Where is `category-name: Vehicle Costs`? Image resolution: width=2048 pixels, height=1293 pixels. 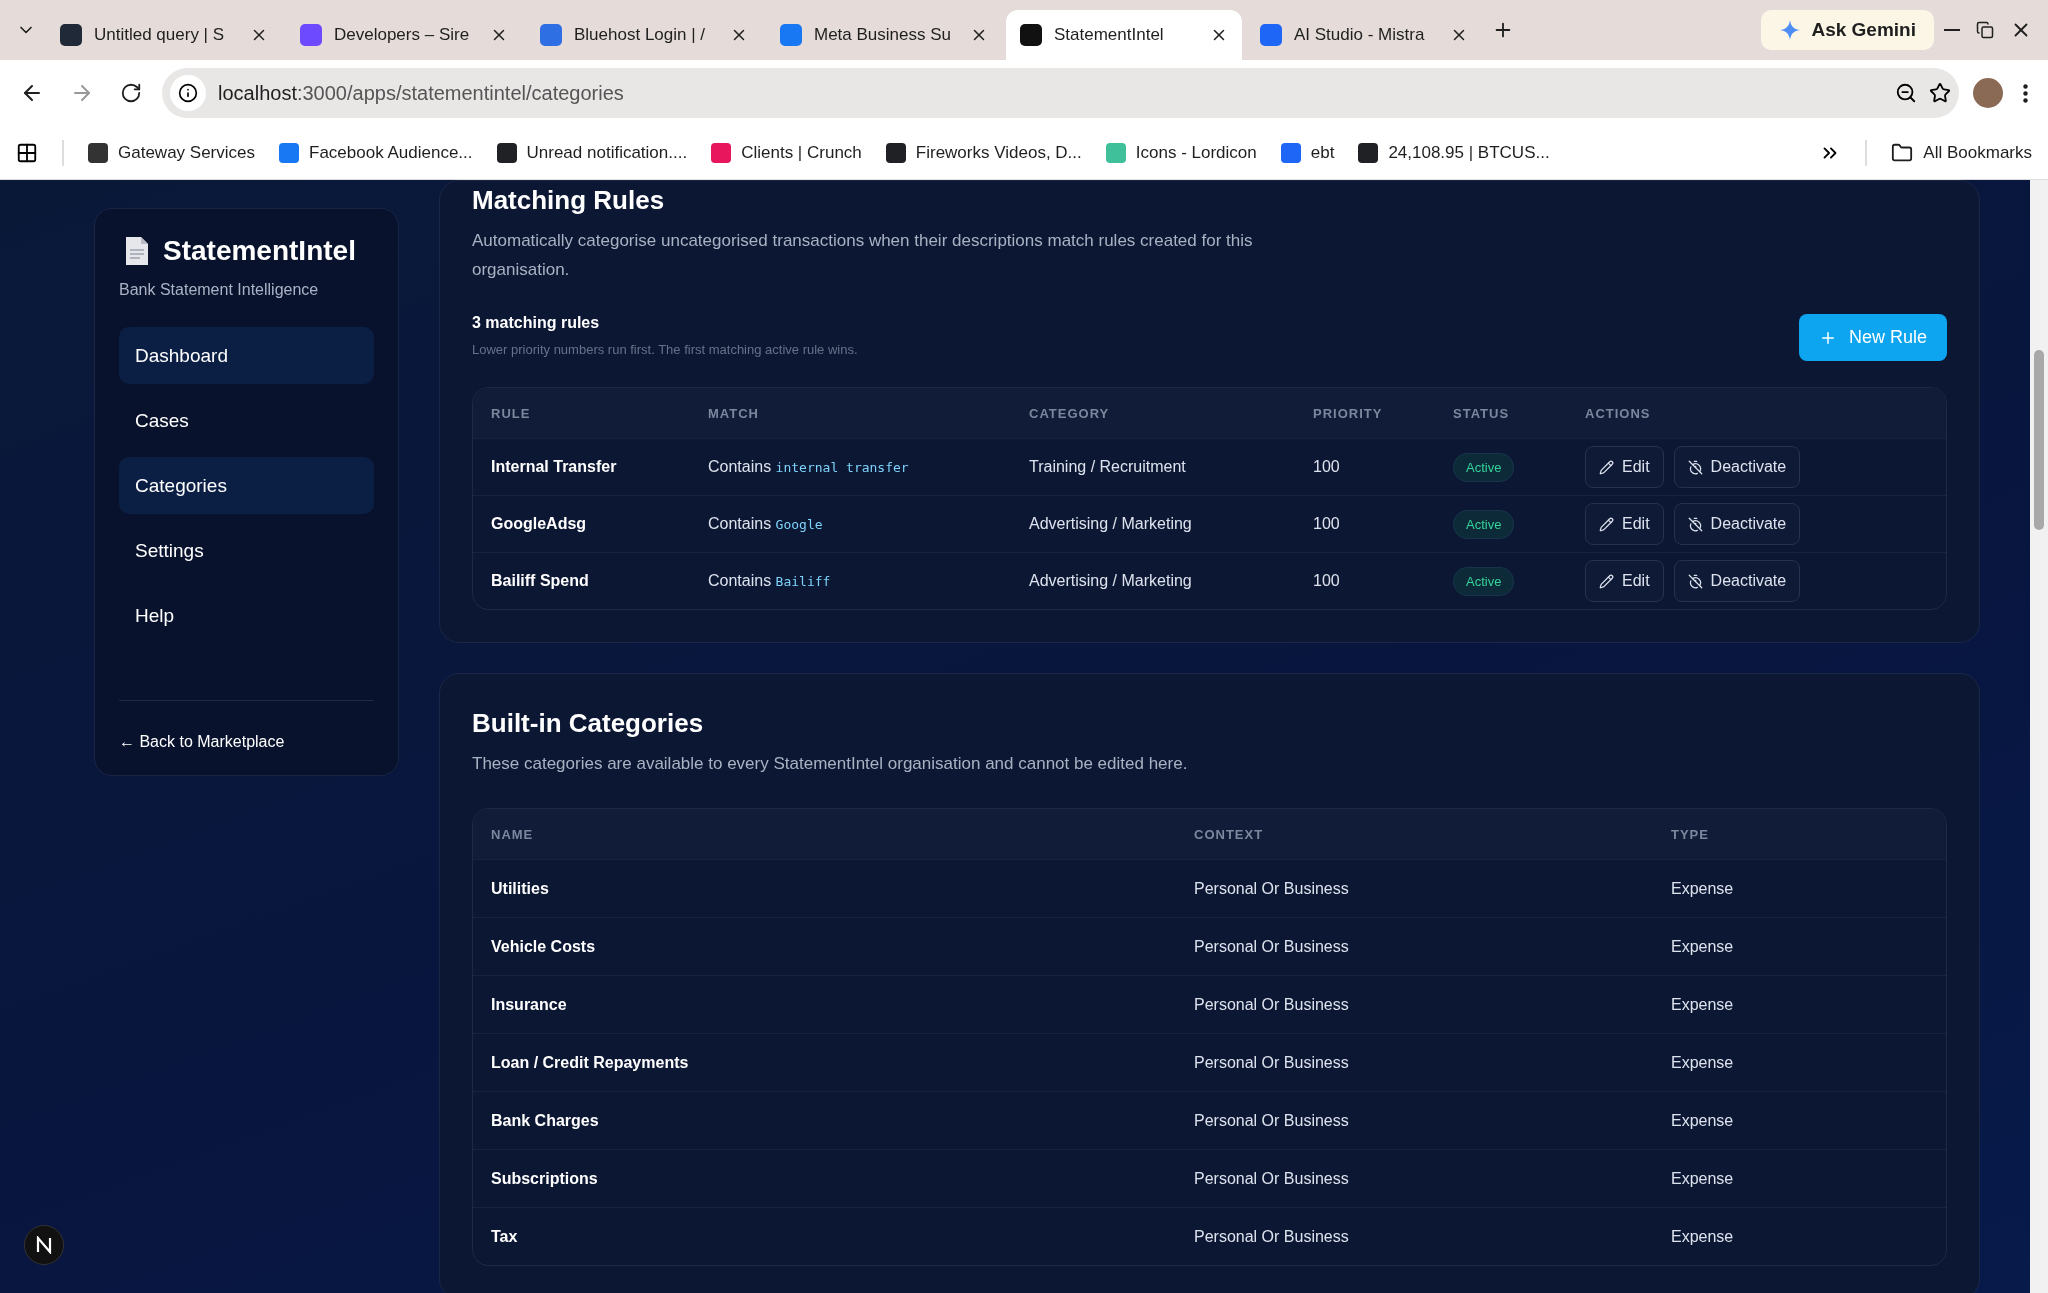 category-name: Vehicle Costs is located at coordinates (544, 946).